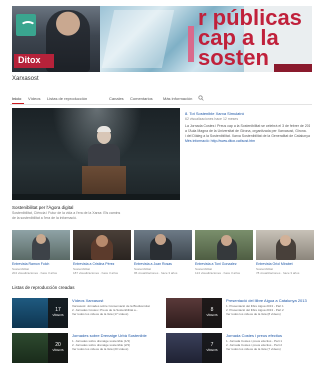 This screenshot has height=365, width=321. Describe the element at coordinates (191, 44) in the screenshot. I see `banner-accent-bar` at that location.